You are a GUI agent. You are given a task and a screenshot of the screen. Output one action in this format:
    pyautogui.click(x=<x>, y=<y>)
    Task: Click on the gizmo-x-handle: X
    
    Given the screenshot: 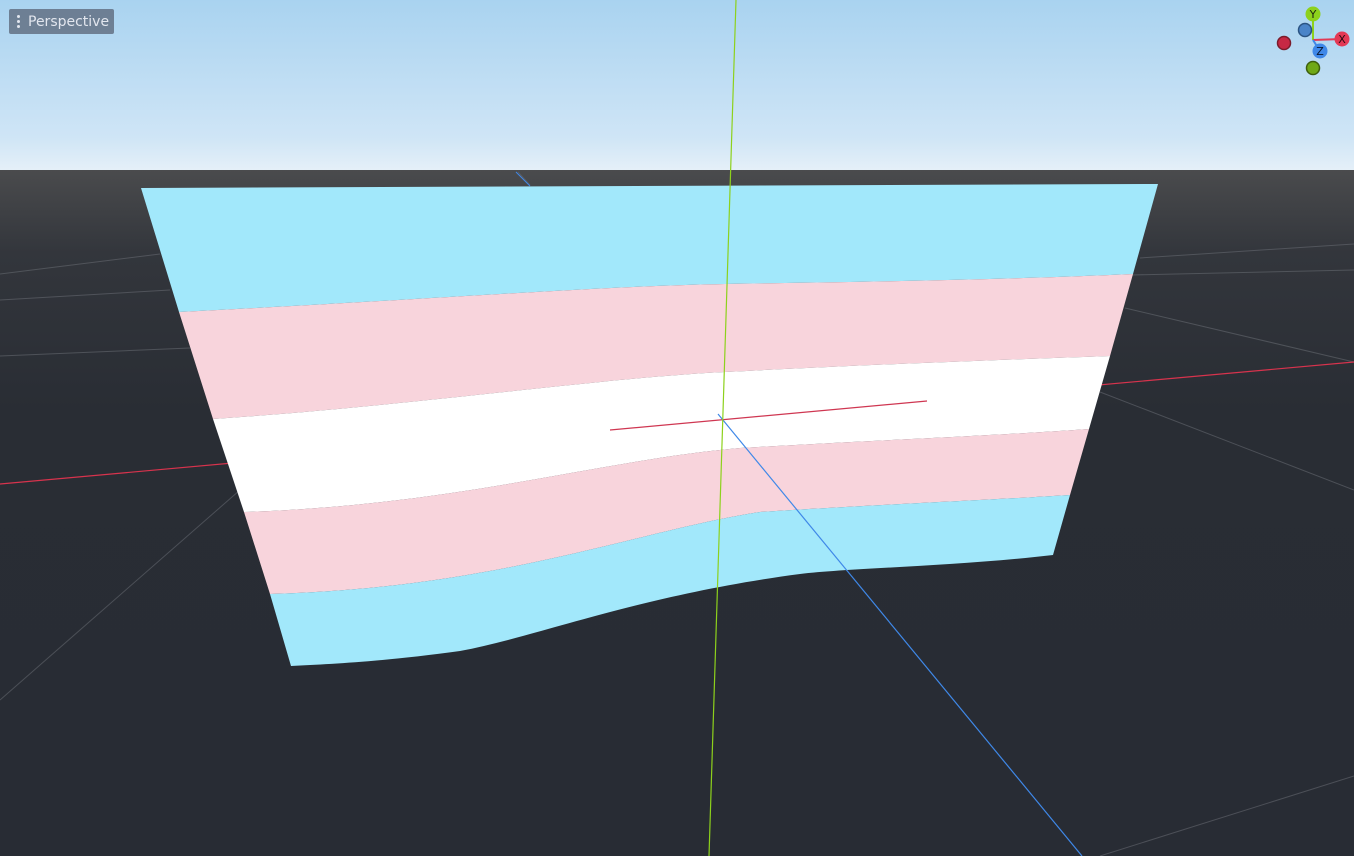 What is the action you would take?
    pyautogui.click(x=1342, y=39)
    